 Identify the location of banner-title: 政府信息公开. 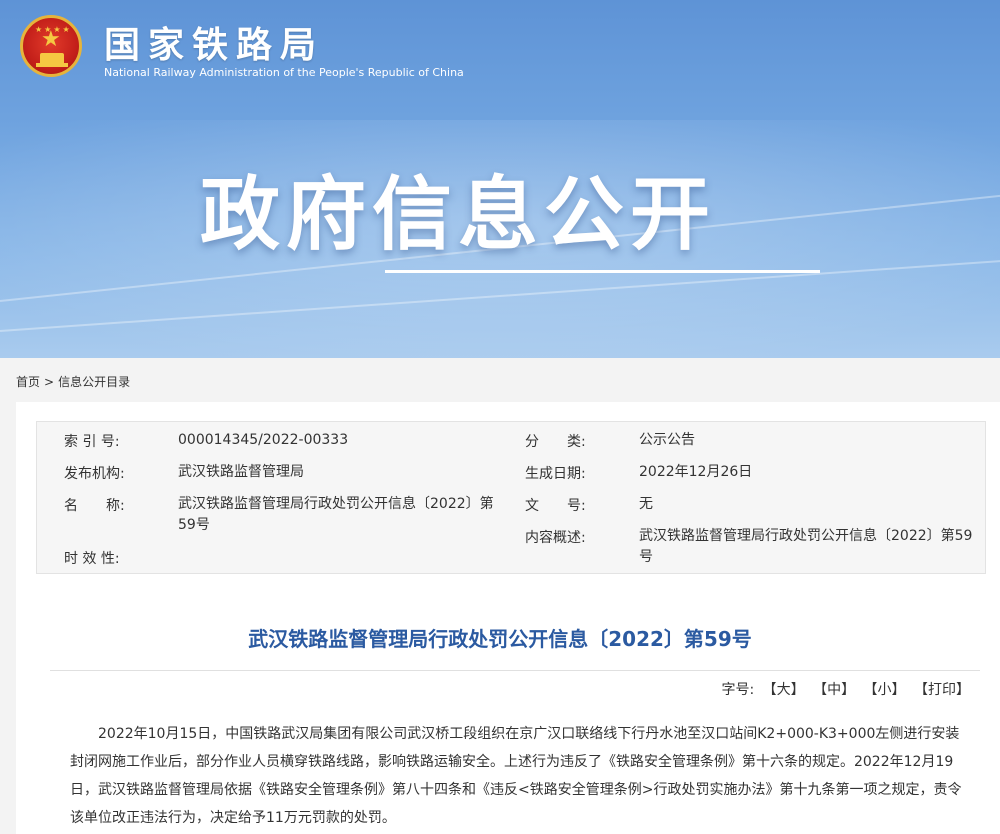
(458, 214).